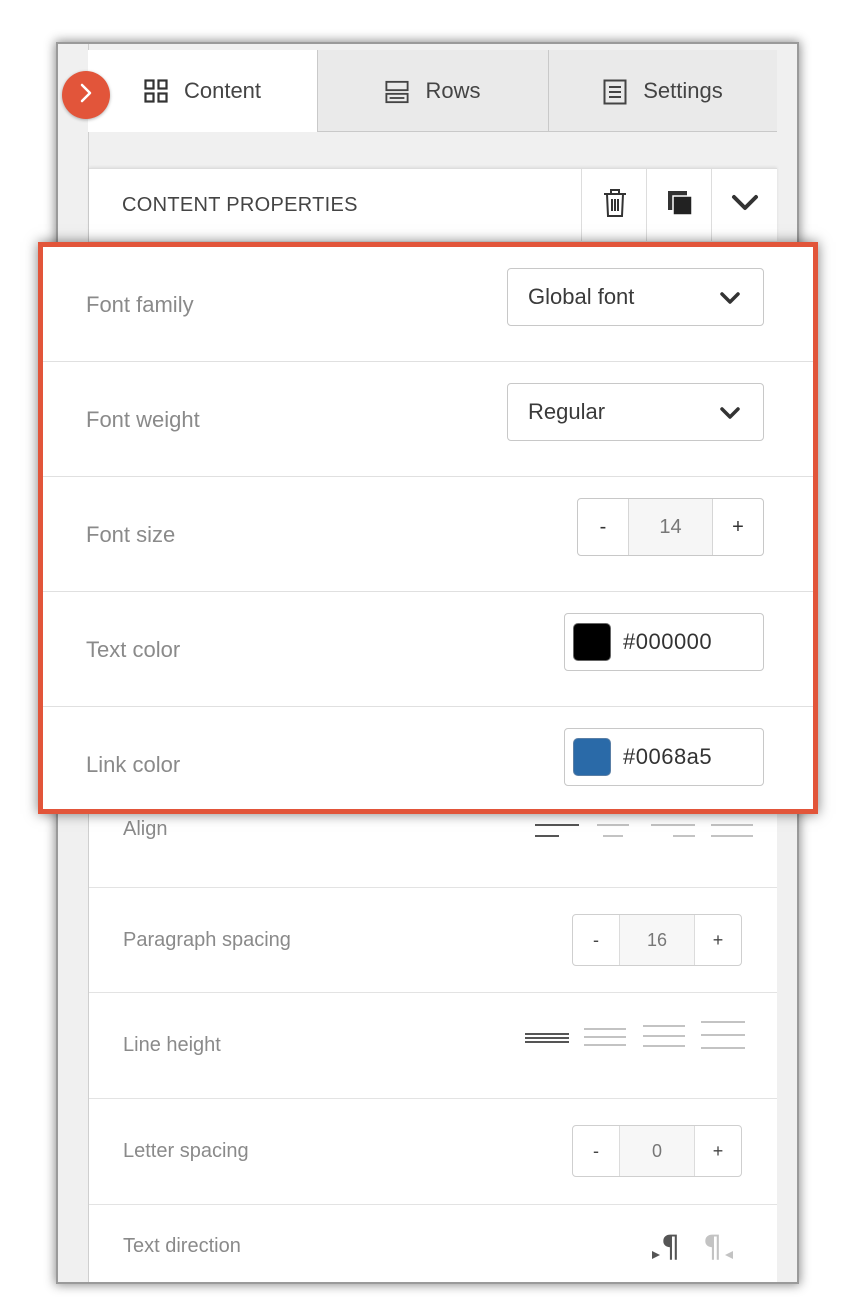 Image resolution: width=850 pixels, height=1308 pixels. What do you see at coordinates (592, 757) in the screenshot?
I see `link-color-swatch` at bounding box center [592, 757].